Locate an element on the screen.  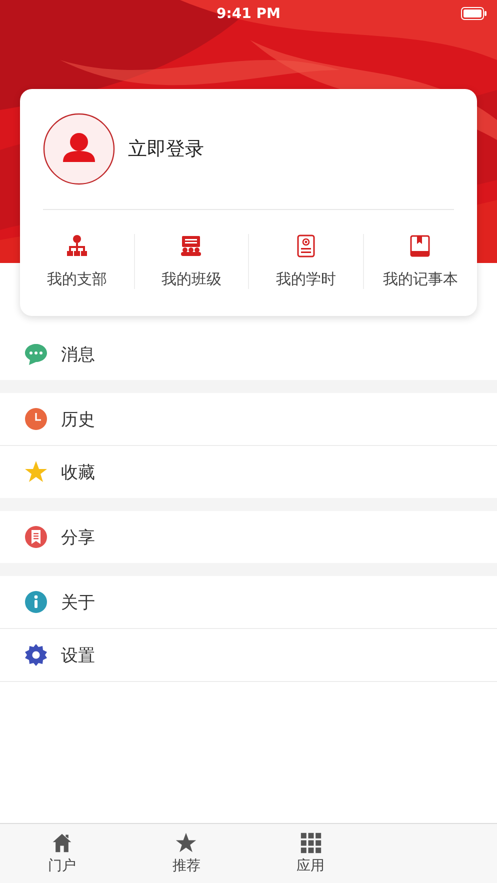
tab-item: 应用 is located at coordinates (310, 853).